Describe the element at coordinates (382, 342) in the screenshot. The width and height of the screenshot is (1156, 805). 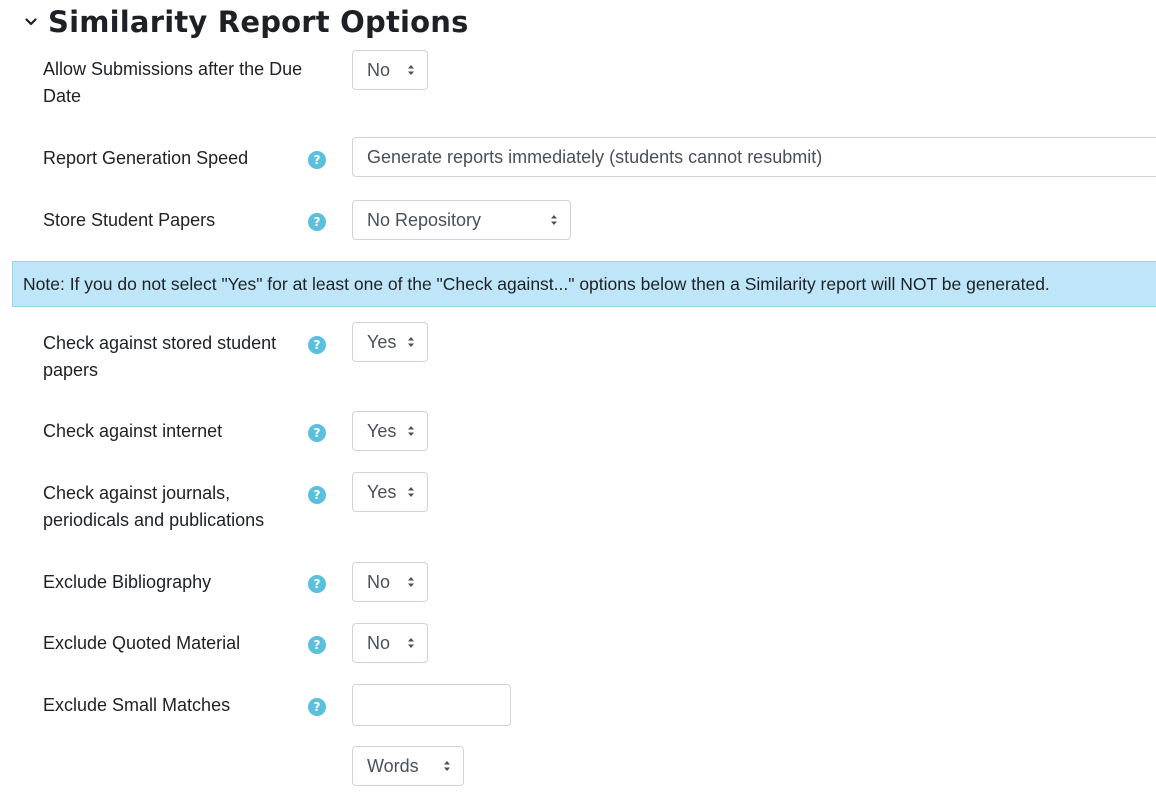
I see `check-stored-value: Yes` at that location.